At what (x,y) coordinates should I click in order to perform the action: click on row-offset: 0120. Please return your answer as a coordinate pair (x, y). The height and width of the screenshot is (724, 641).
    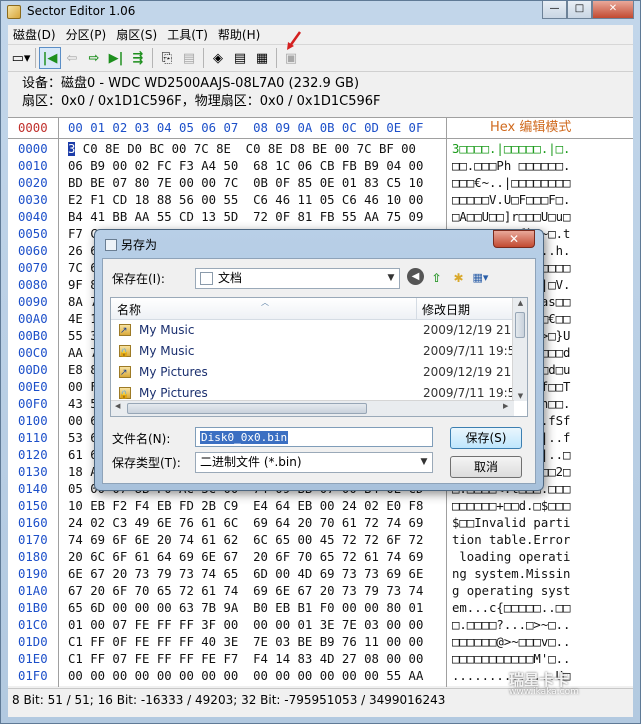
    Looking at the image, I should click on (33, 455).